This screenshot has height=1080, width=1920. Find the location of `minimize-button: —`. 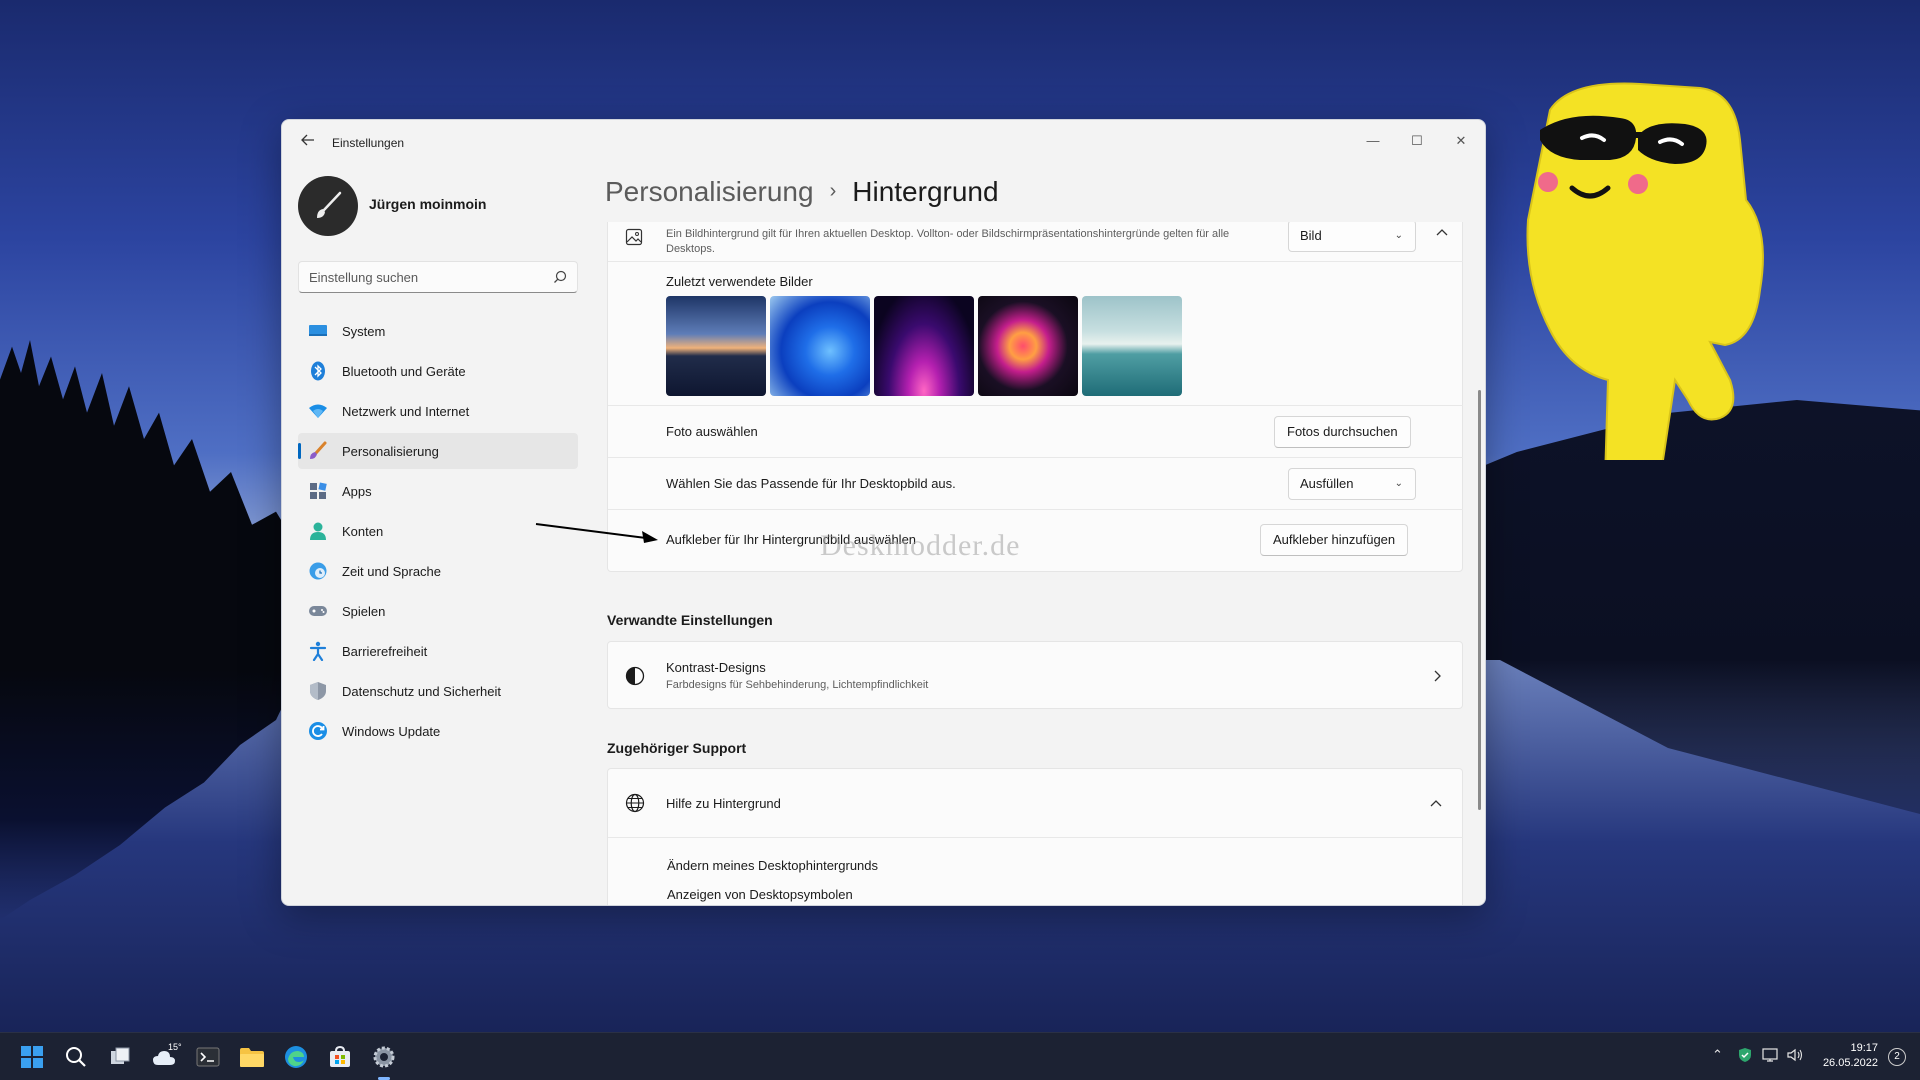

minimize-button: — is located at coordinates (1373, 141).